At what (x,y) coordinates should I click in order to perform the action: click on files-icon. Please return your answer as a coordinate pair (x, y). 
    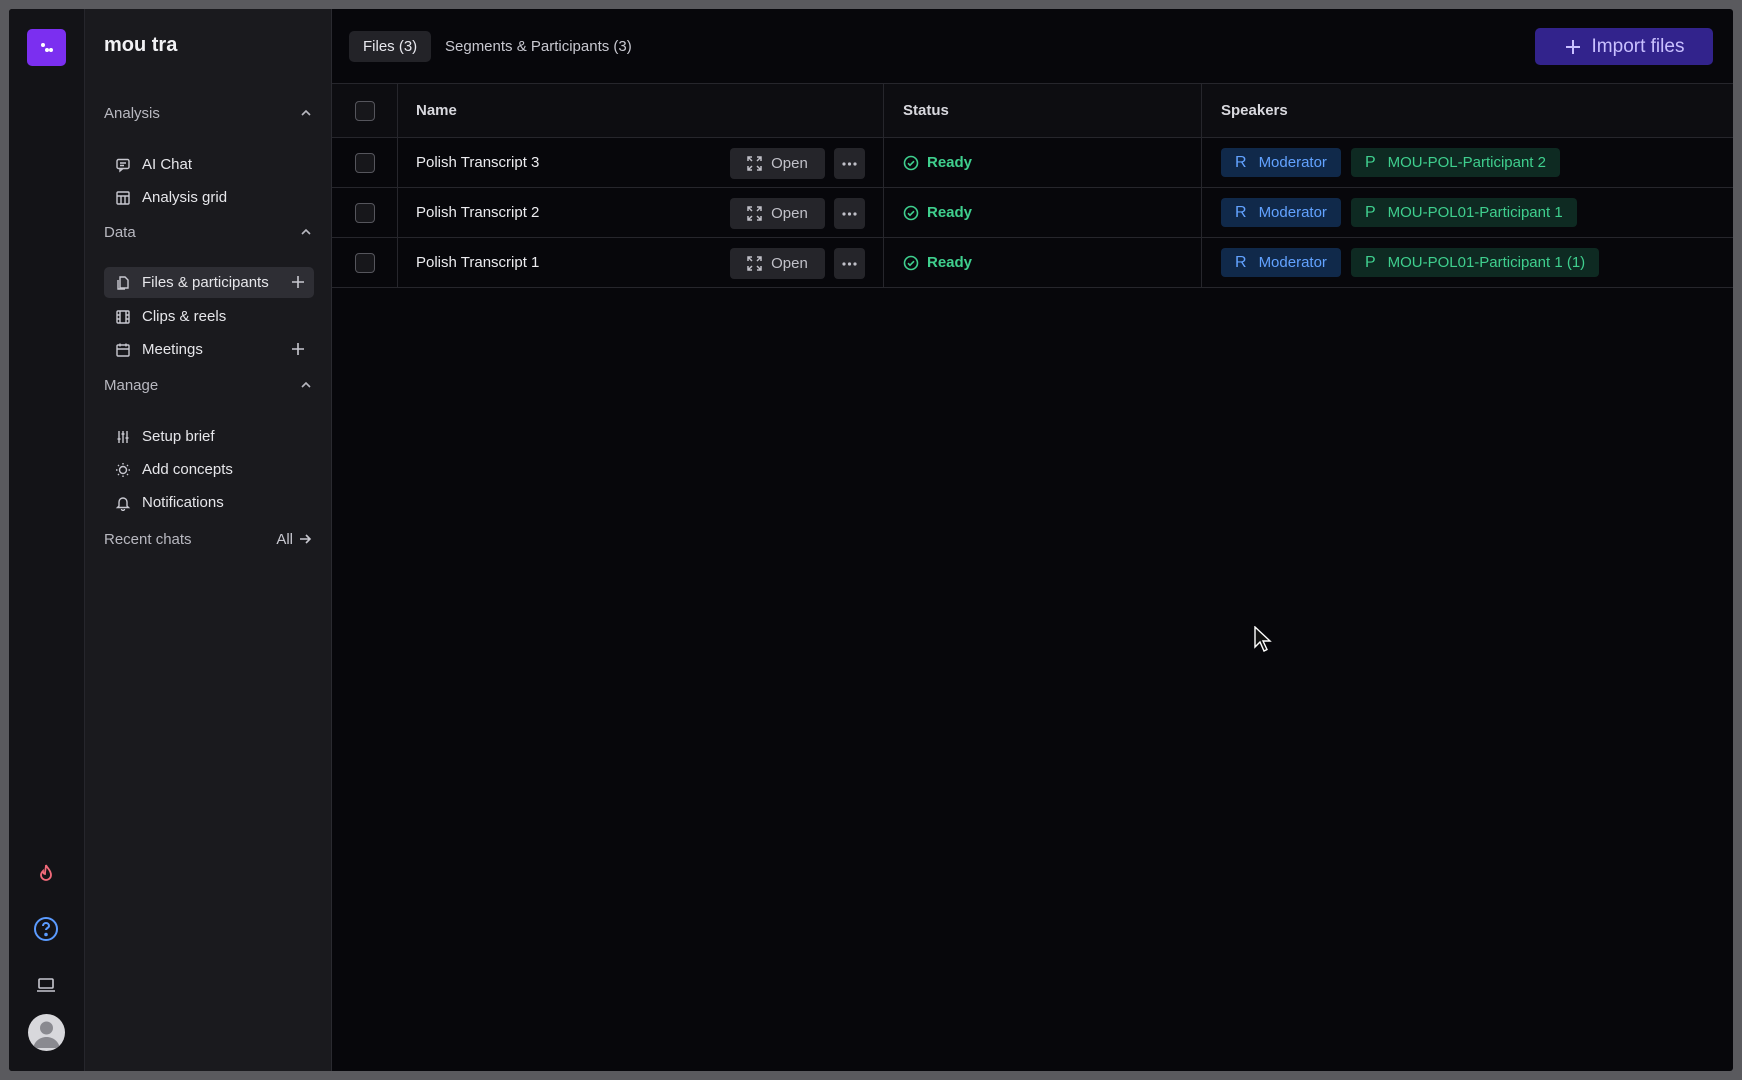
    Looking at the image, I should click on (123, 283).